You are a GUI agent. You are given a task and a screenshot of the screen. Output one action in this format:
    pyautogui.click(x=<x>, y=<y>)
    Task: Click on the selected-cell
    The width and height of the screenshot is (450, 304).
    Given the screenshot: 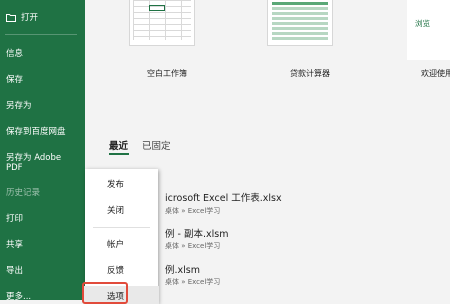 What is the action you would take?
    pyautogui.click(x=157, y=8)
    